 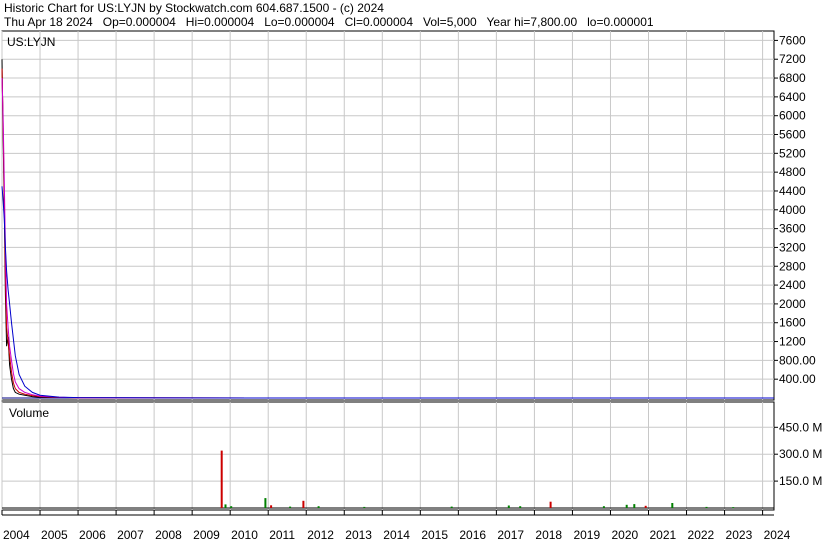 I want to click on price-y-tick-label: 6000, so click(x=792, y=116).